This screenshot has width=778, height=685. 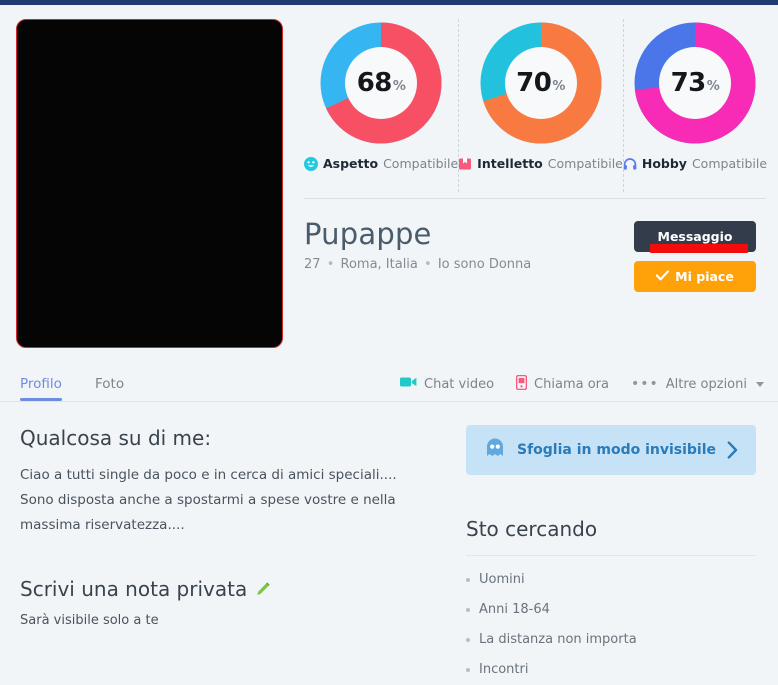 I want to click on check-icon, so click(x=663, y=276).